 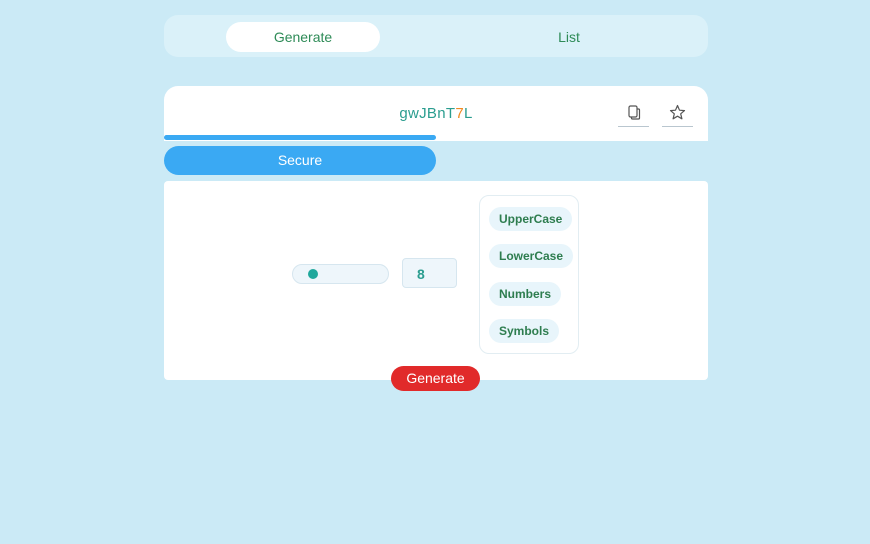 What do you see at coordinates (340, 274) in the screenshot?
I see `length-slider` at bounding box center [340, 274].